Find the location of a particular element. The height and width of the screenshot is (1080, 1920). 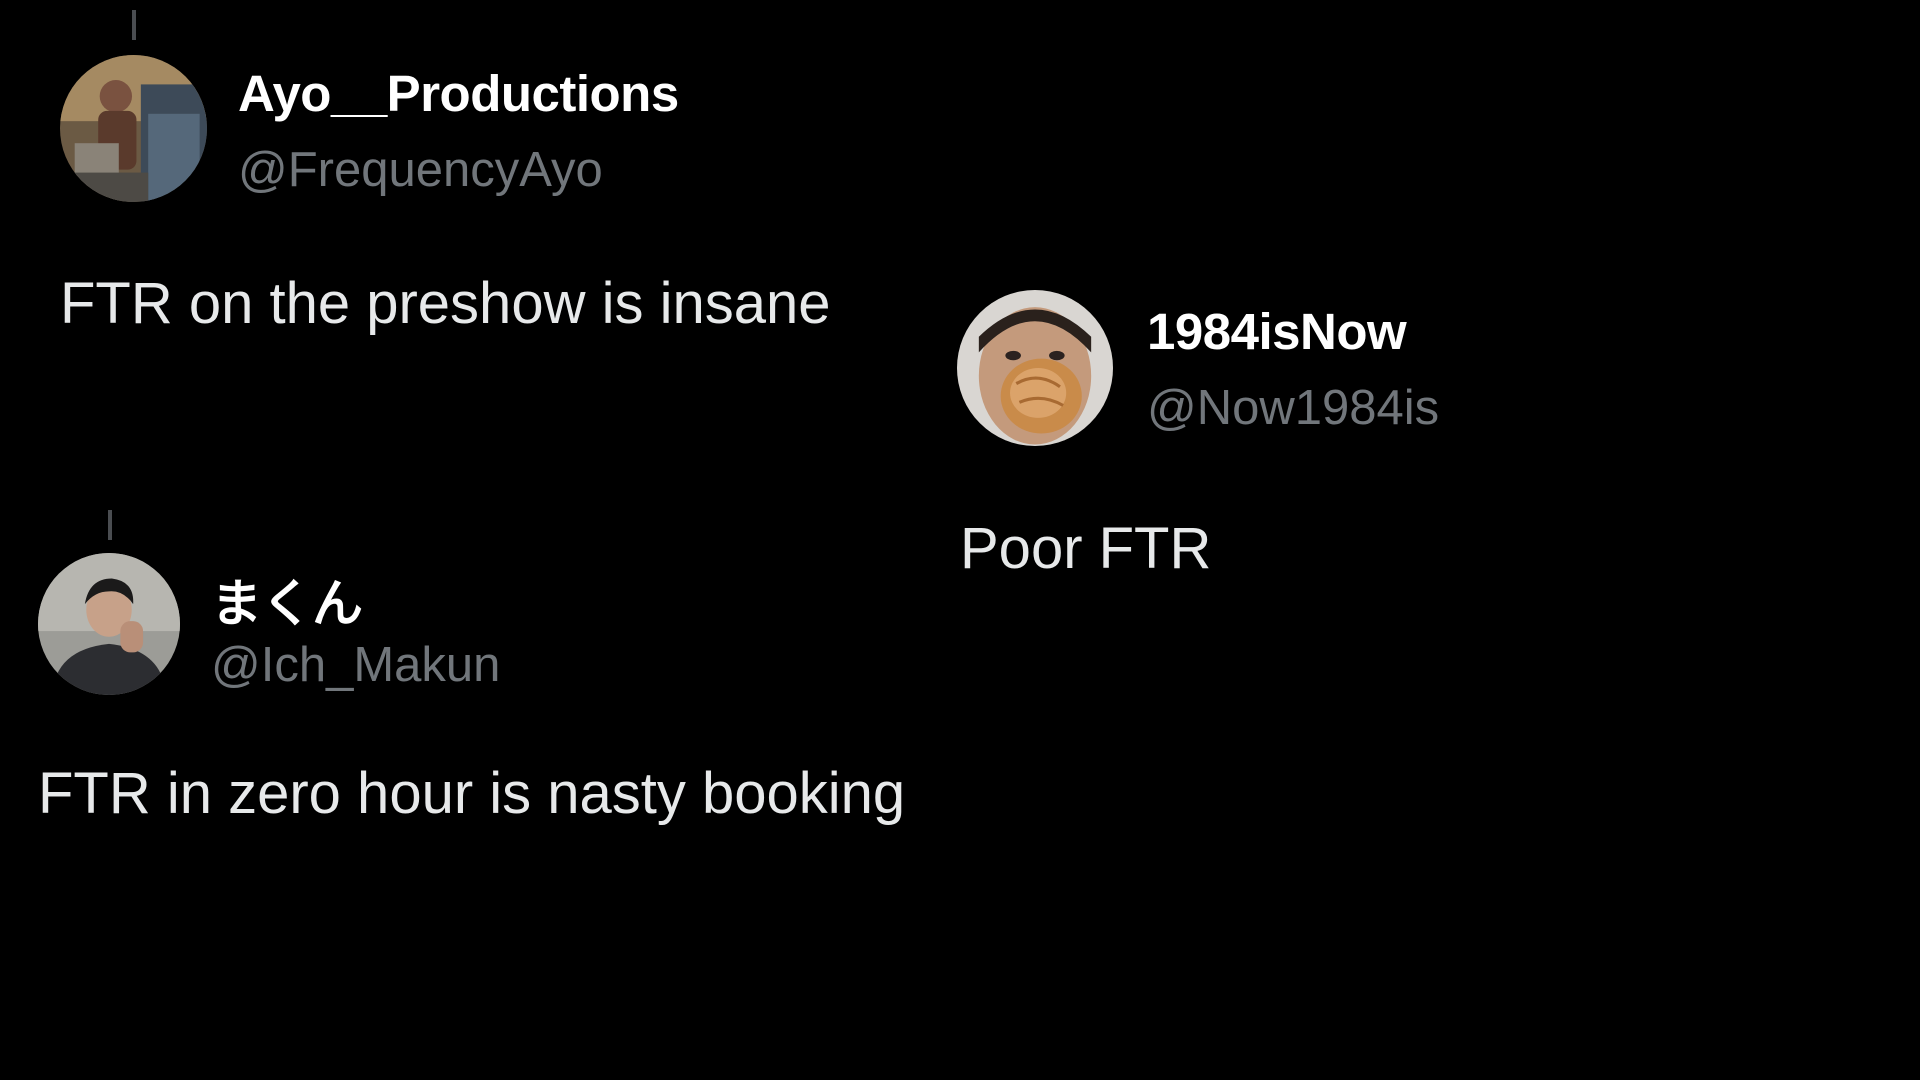

tweet-text: Poor FTR is located at coordinates (1086, 548).